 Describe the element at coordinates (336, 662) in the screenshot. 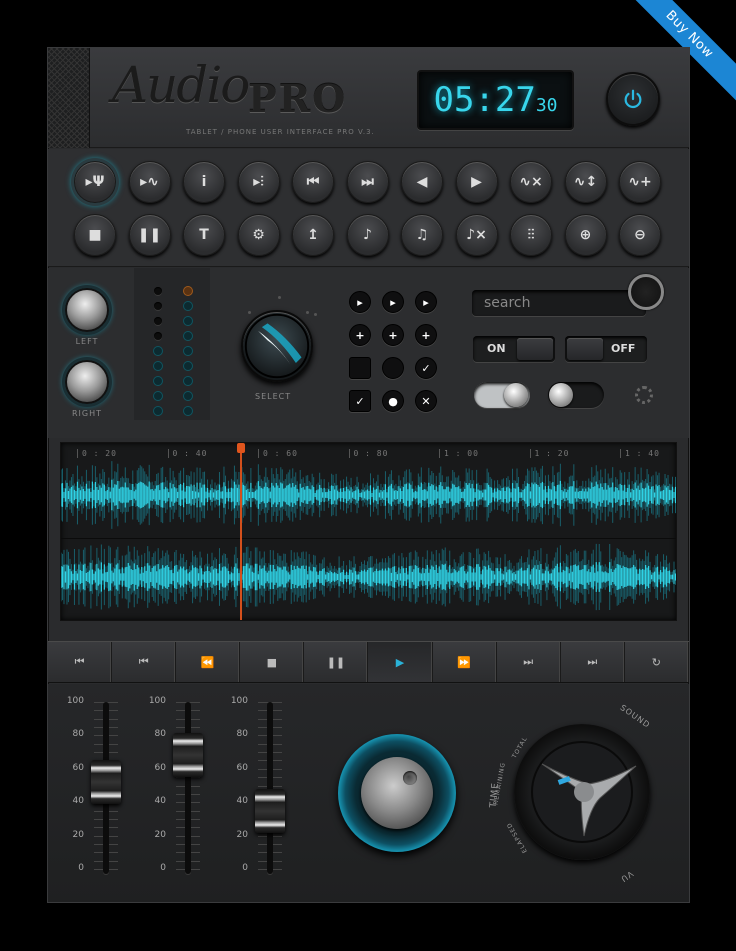

I see `transport-pause-button: ❚❚` at that location.